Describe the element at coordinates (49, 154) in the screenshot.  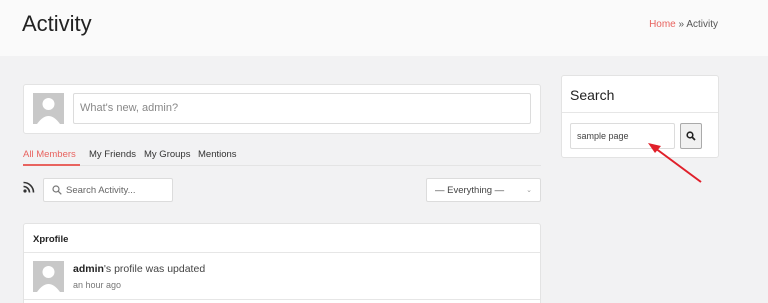
I see `tab-all-members: All Members` at that location.